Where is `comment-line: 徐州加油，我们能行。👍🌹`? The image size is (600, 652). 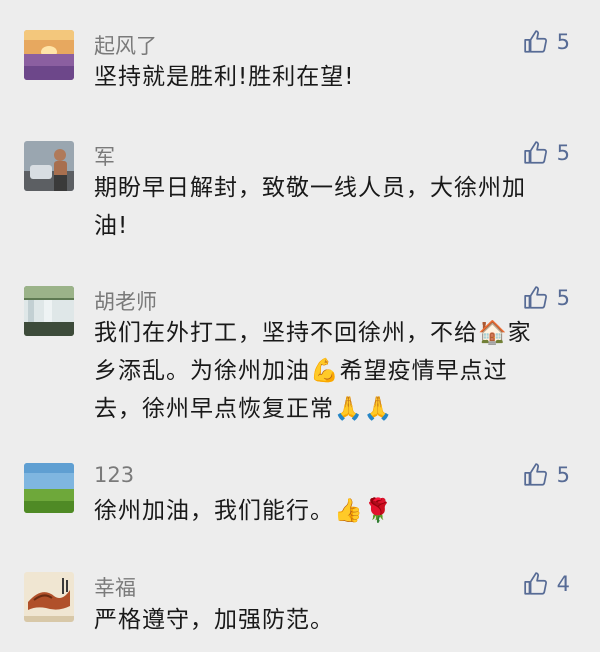 comment-line: 徐州加油，我们能行。👍🌹 is located at coordinates (244, 511).